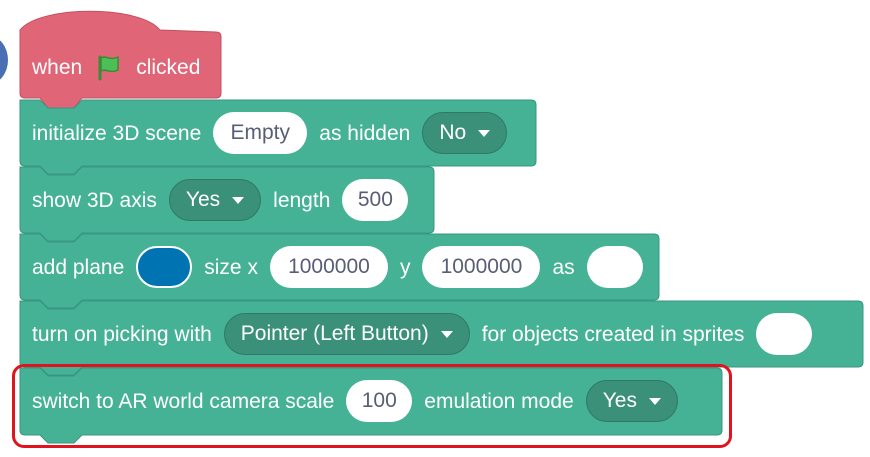 This screenshot has width=870, height=457. Describe the element at coordinates (365, 133) in the screenshot. I see `as-hidden-label: as hidden` at that location.